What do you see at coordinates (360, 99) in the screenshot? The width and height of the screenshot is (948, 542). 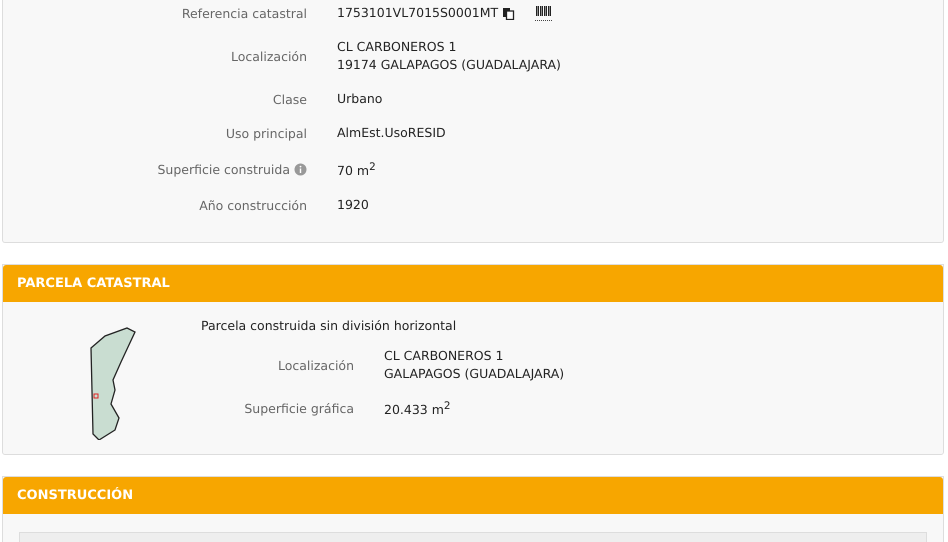 I see `field-value: Urbano` at bounding box center [360, 99].